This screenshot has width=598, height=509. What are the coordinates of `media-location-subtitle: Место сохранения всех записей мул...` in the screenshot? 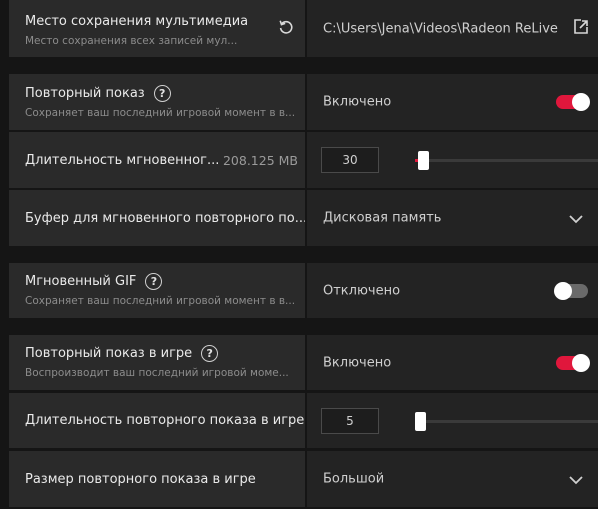 It's located at (131, 41).